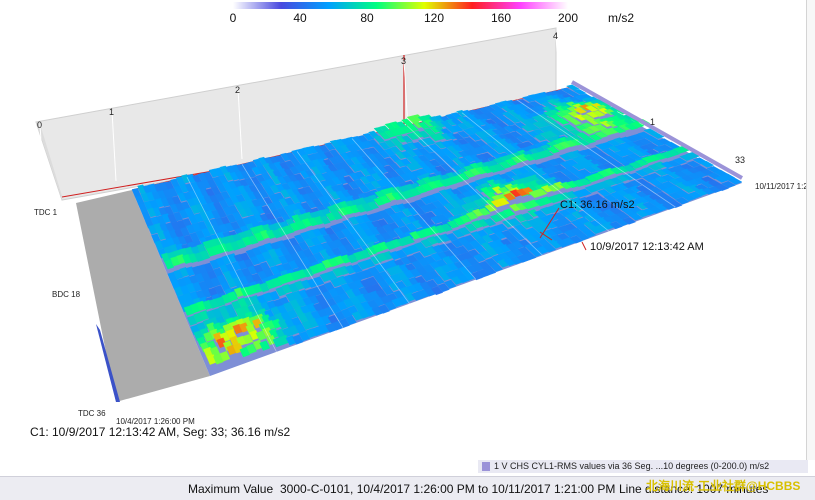 The width and height of the screenshot is (815, 500). What do you see at coordinates (237, 90) in the screenshot?
I see `wall-tick-label: 2` at bounding box center [237, 90].